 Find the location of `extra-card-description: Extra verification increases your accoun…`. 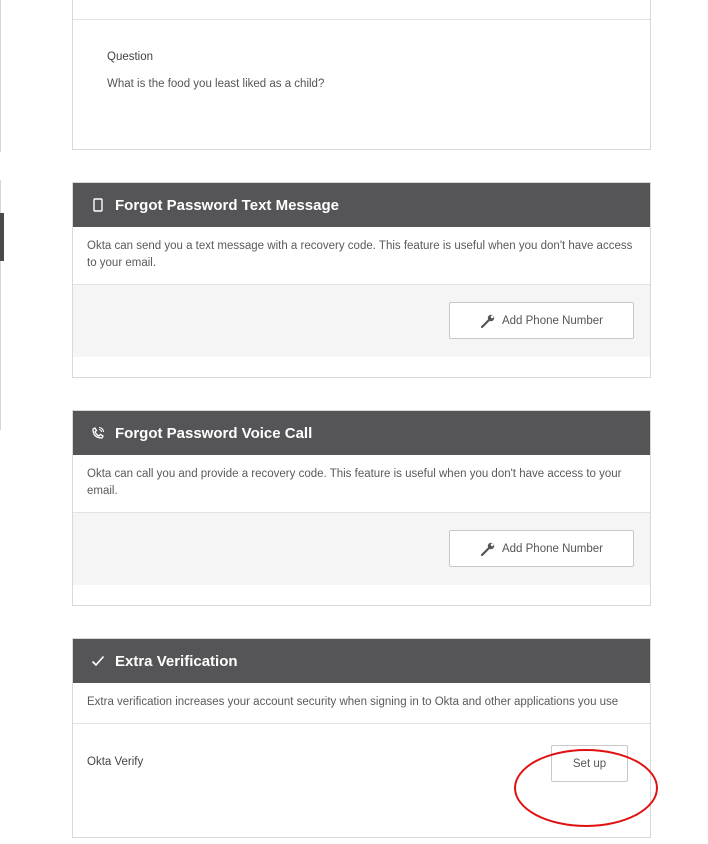

extra-card-description: Extra verification increases your accoun… is located at coordinates (361, 703).